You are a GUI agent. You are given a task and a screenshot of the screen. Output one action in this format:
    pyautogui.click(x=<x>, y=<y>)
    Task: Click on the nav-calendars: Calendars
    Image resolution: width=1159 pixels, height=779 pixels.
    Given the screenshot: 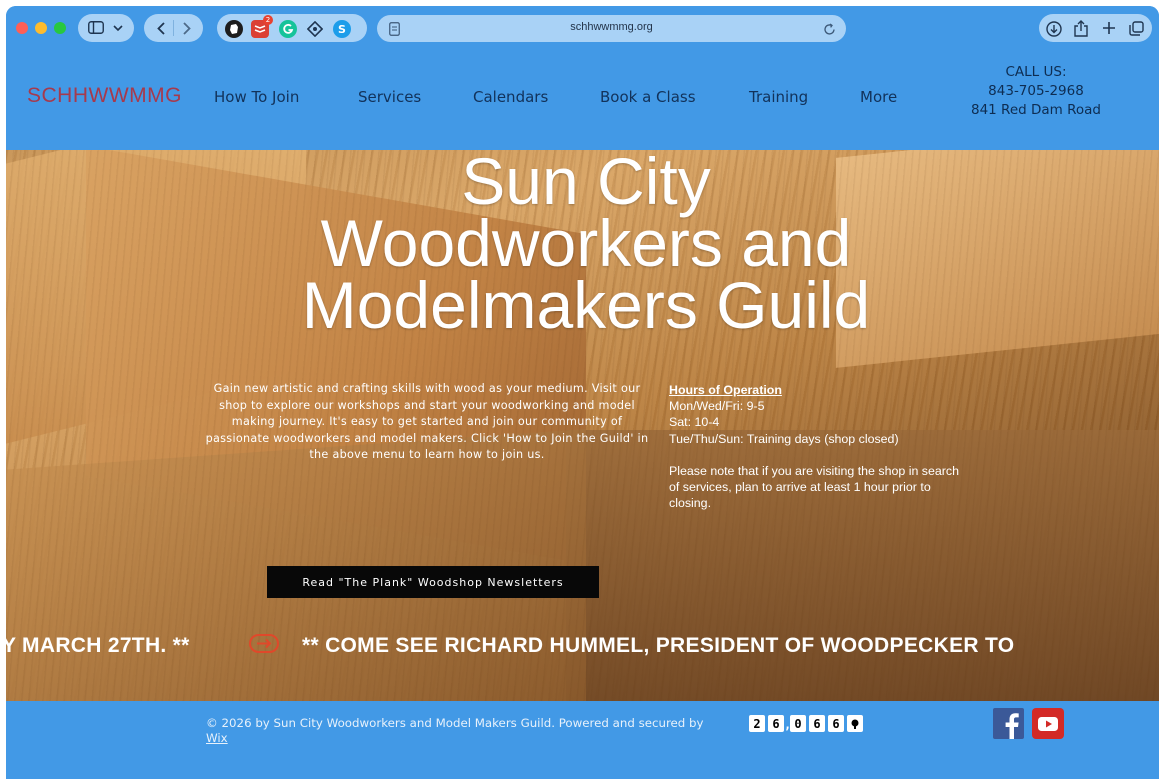 What is the action you would take?
    pyautogui.click(x=510, y=97)
    